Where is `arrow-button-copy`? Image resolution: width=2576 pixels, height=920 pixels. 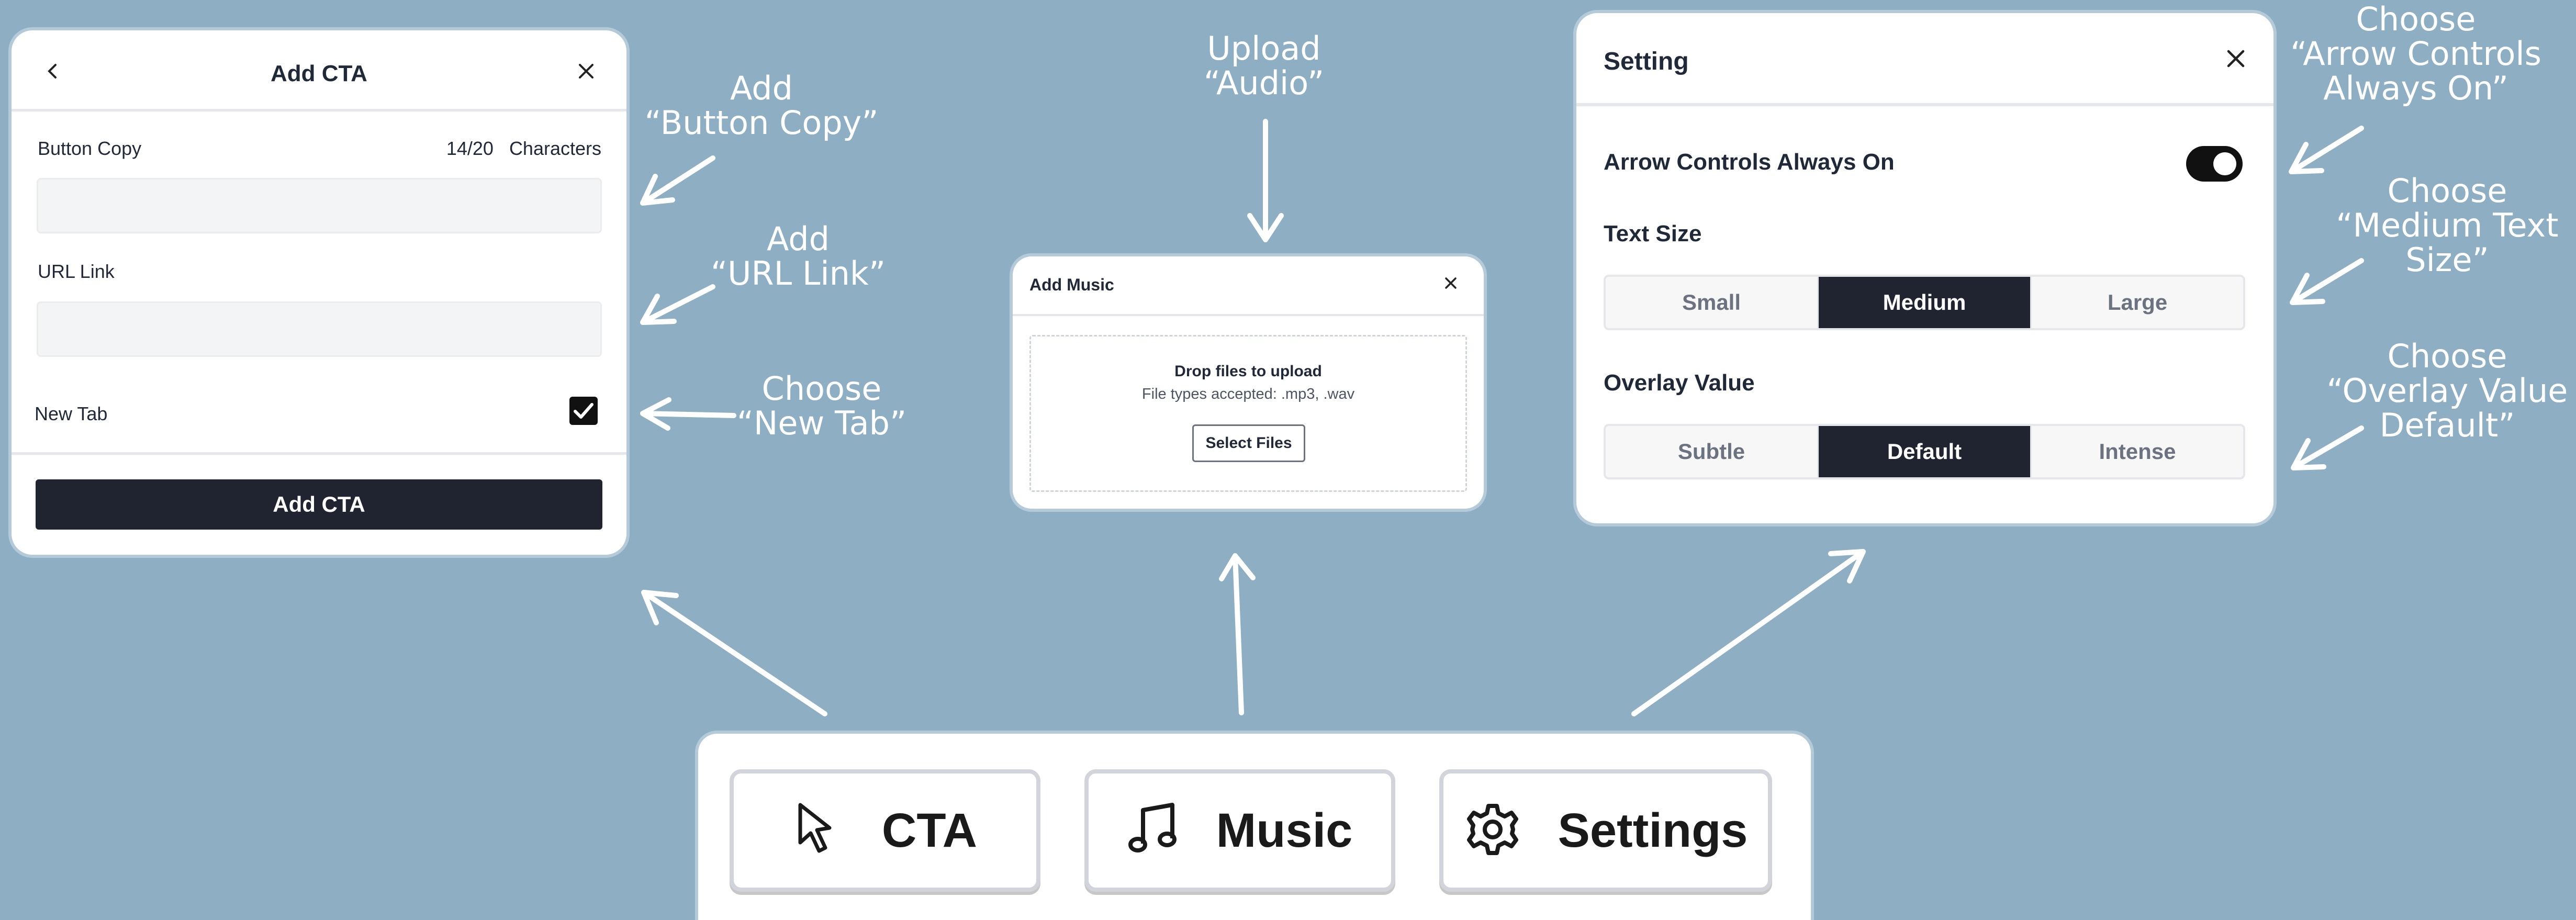
arrow-button-copy is located at coordinates (677, 180).